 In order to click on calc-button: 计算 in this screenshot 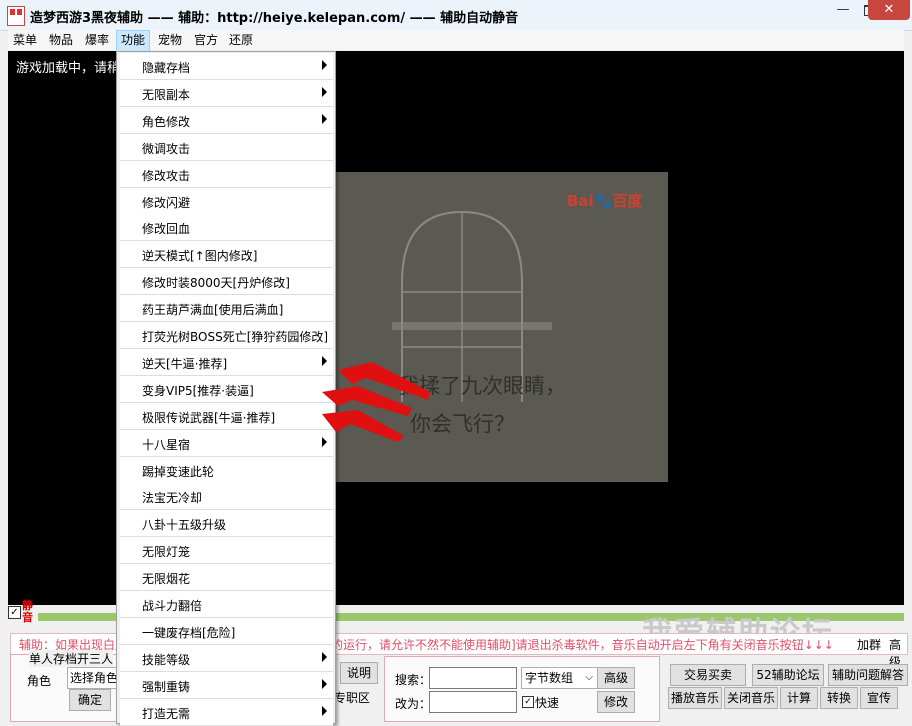, I will do `click(799, 698)`.